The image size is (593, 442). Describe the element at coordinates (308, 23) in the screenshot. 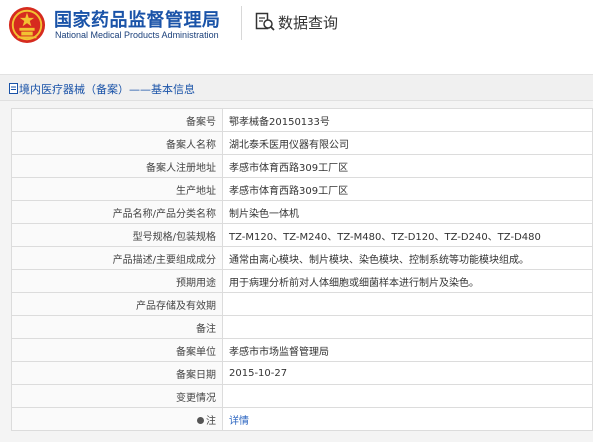

I see `page-heading: 数据查询` at that location.